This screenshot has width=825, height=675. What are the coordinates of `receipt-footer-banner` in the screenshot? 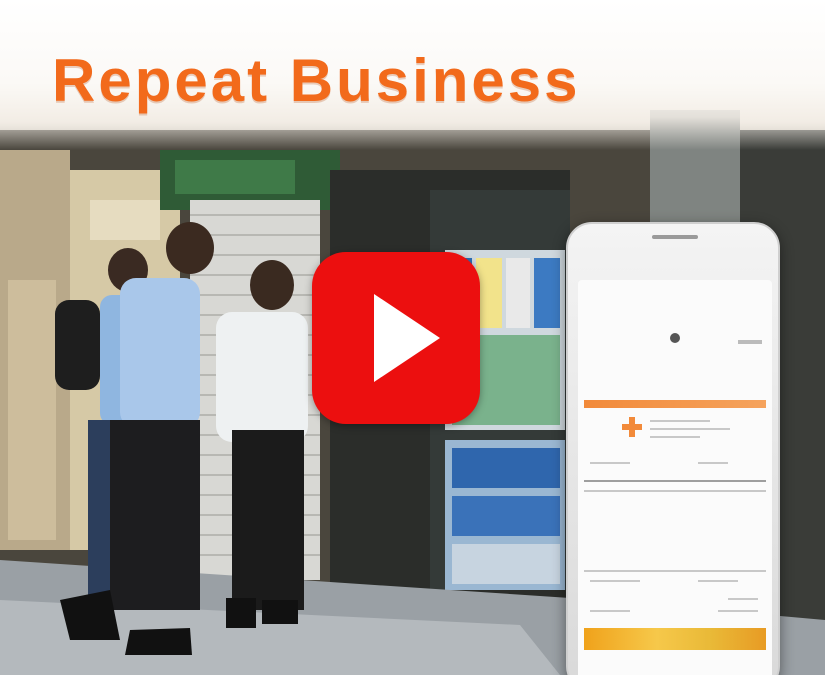 It's located at (675, 639).